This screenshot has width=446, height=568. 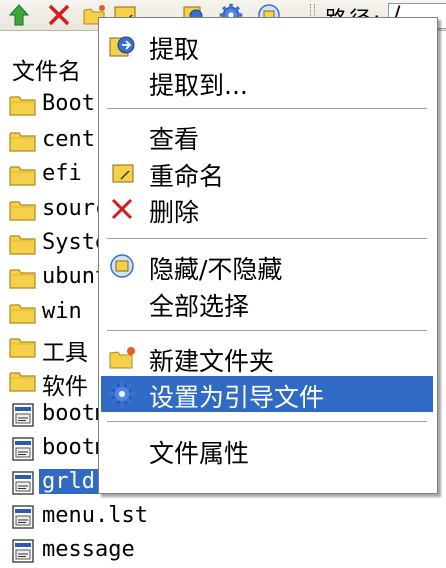 I want to click on rename-icon, so click(x=122, y=173).